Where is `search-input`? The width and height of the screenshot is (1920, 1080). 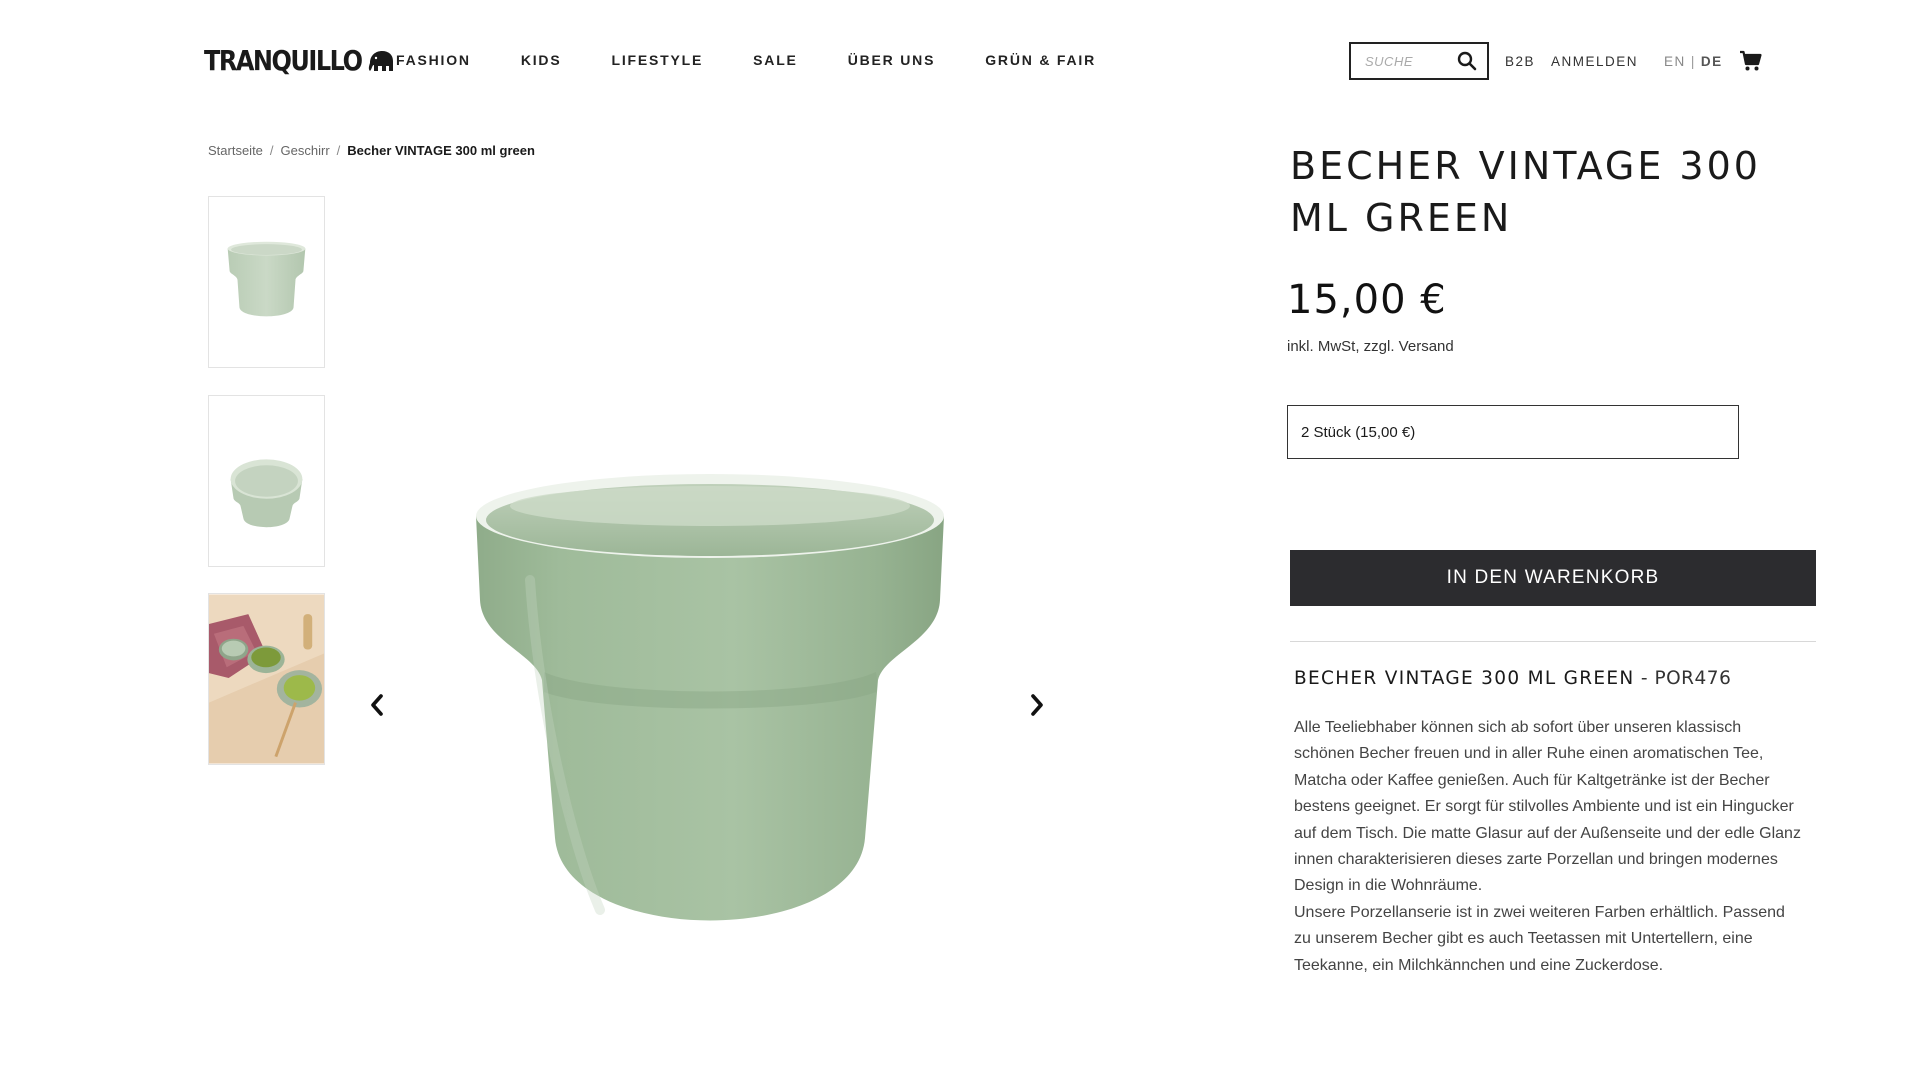
search-input is located at coordinates (1410, 61).